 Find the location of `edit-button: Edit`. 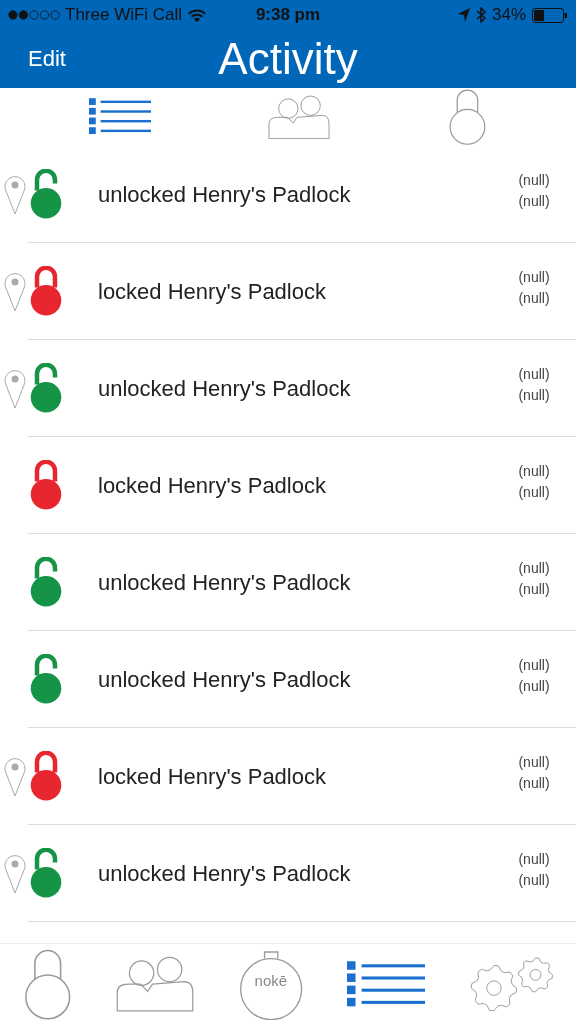

edit-button: Edit is located at coordinates (47, 59).